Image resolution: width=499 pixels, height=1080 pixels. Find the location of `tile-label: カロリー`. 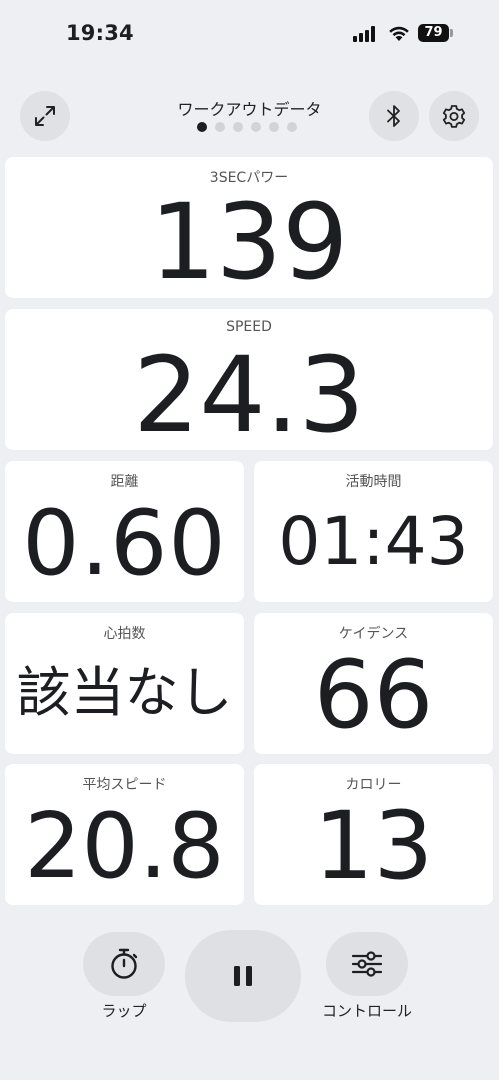

tile-label: カロリー is located at coordinates (373, 785).